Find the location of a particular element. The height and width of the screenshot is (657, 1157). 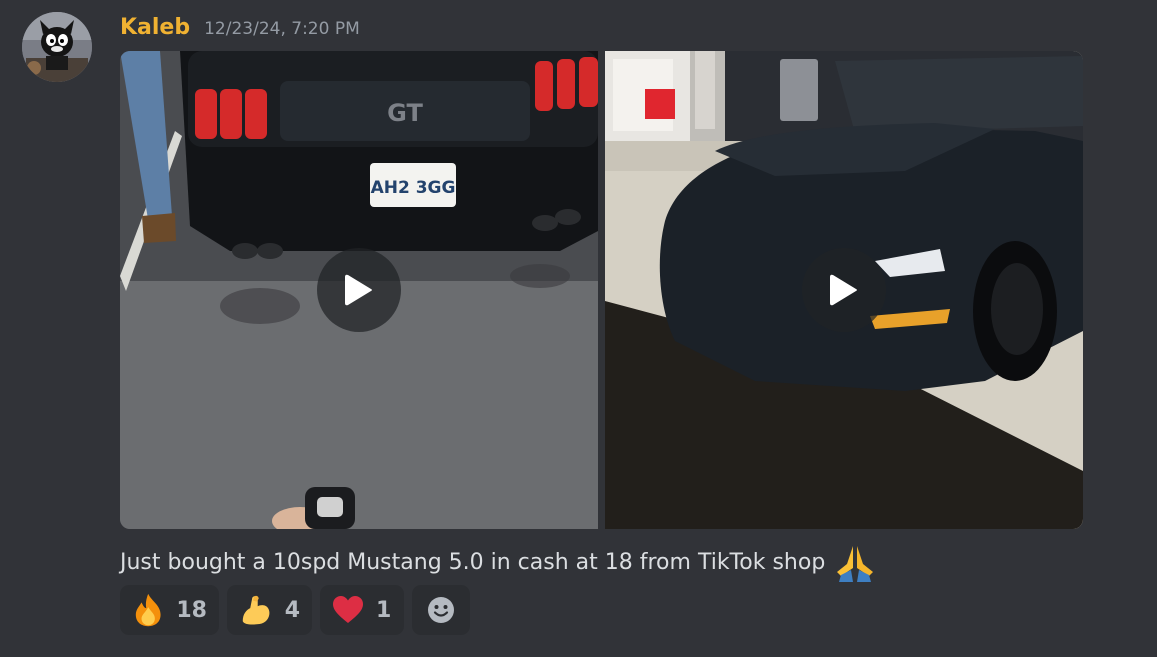

username: Kaleb is located at coordinates (155, 27).